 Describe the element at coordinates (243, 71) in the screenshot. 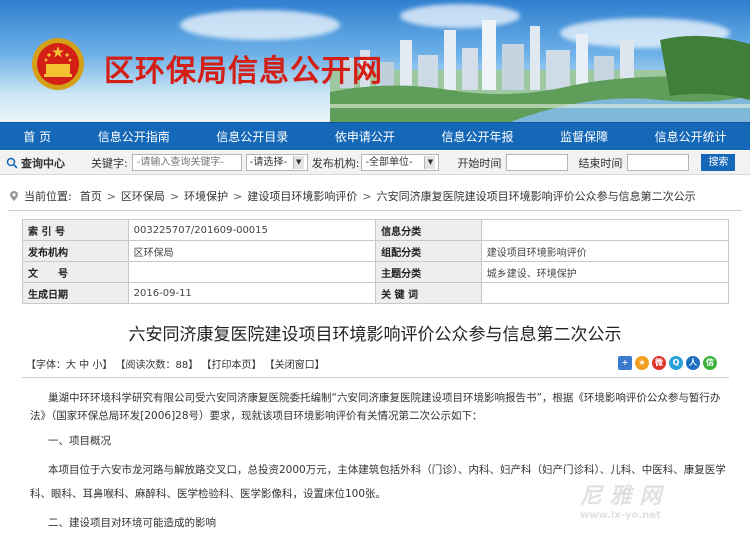

I see `site-title: 区环保局信息公开网` at that location.